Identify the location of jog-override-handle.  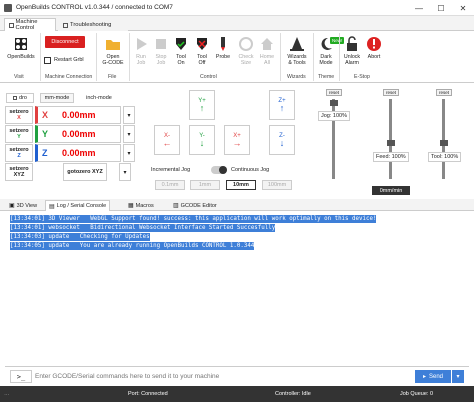
(334, 103).